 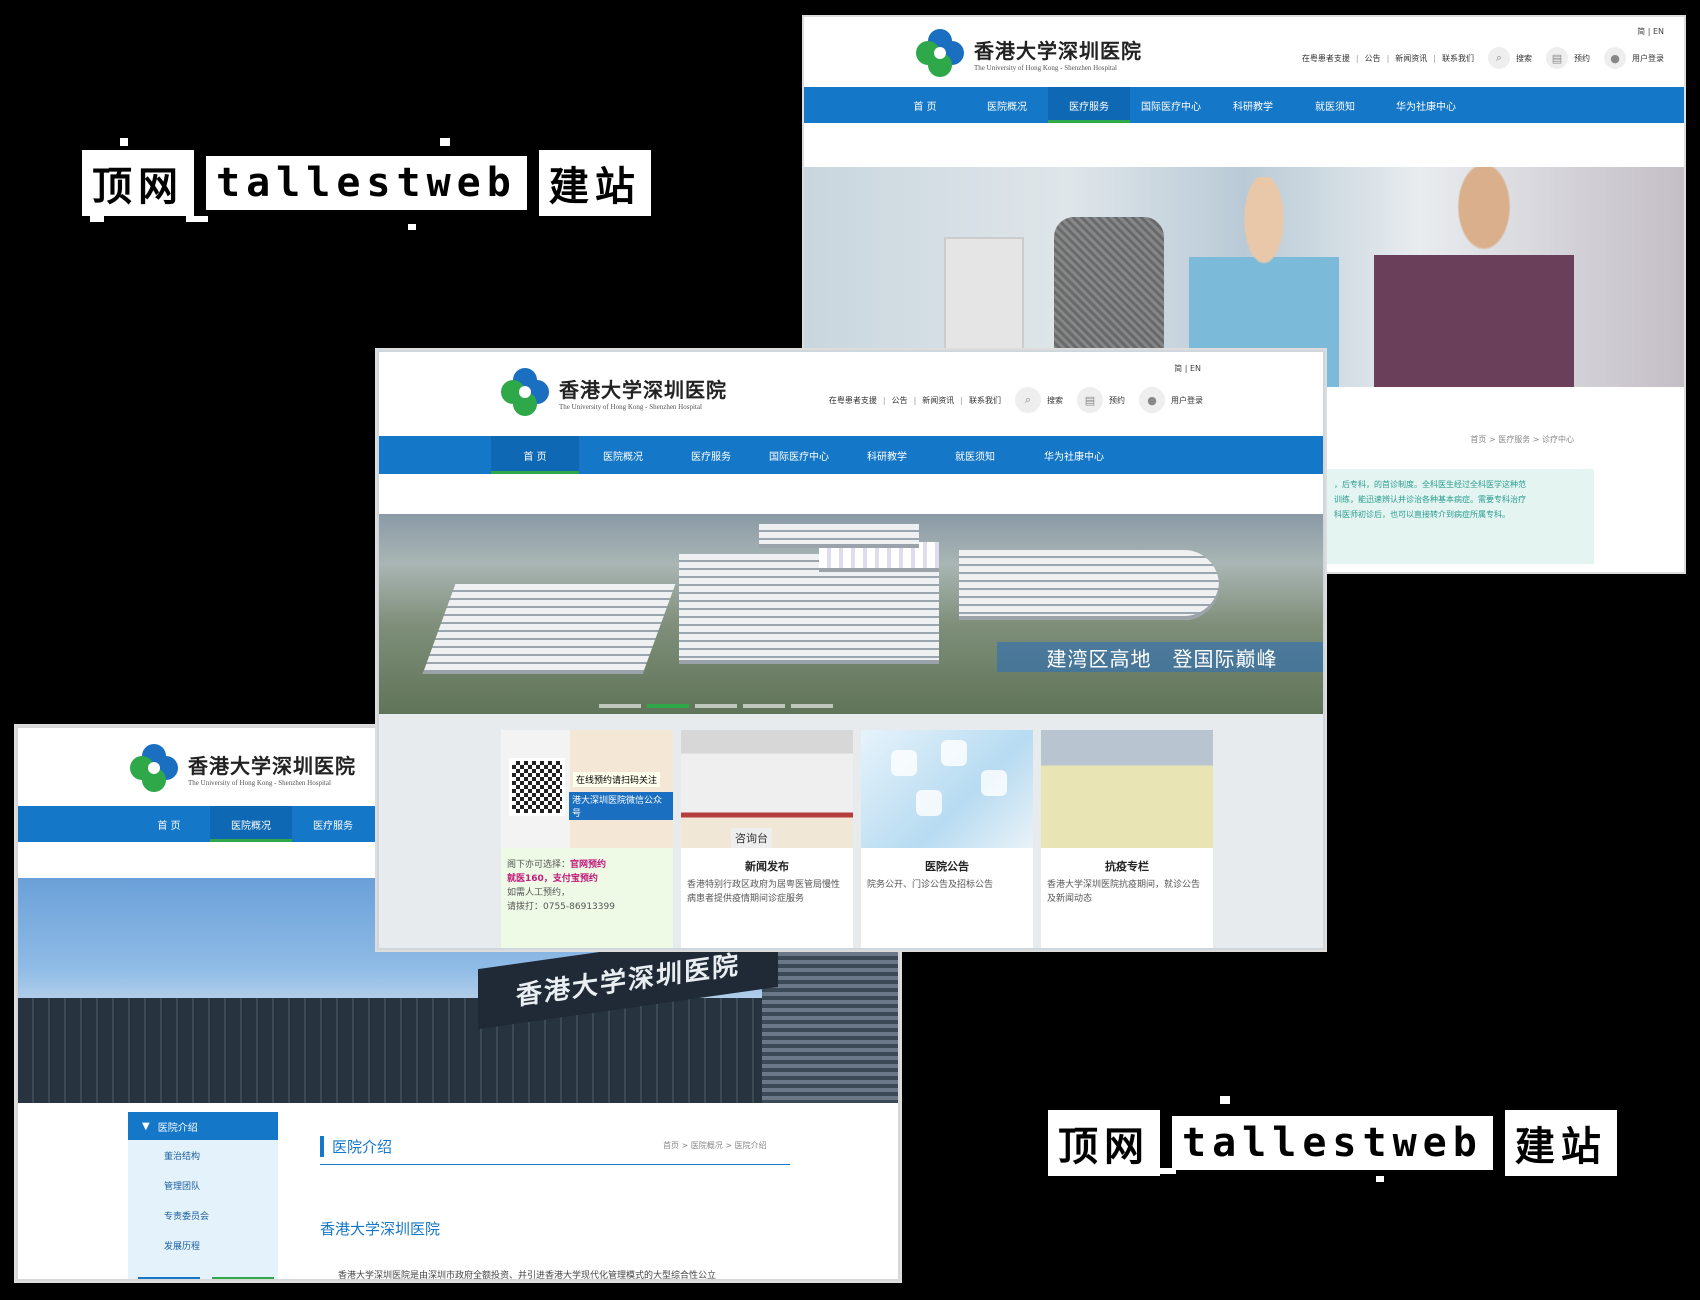 I want to click on page-heading: 香港大学深圳医院, so click(x=380, y=1229).